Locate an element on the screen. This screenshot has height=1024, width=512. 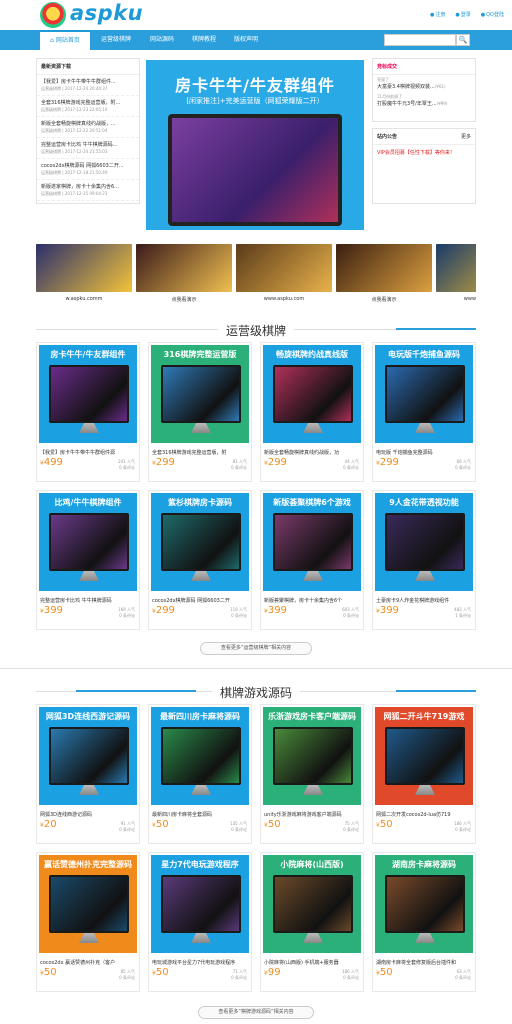
product-card: 比鸡/牛牛棋牌组件 完整运营房卡比鸡 牛牛棋牌源码 ¥399 169 人气 0 条评论 is located at coordinates (88, 560).